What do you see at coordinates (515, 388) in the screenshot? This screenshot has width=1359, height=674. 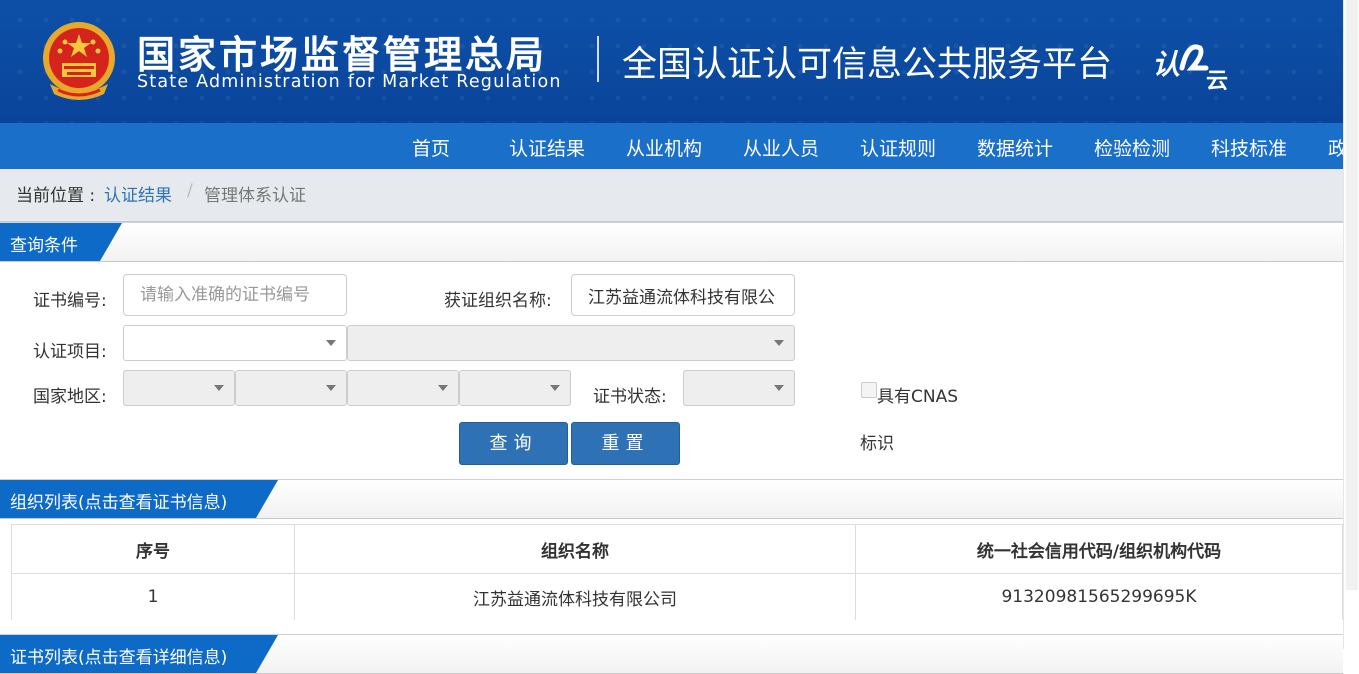 I see `region-select-district` at bounding box center [515, 388].